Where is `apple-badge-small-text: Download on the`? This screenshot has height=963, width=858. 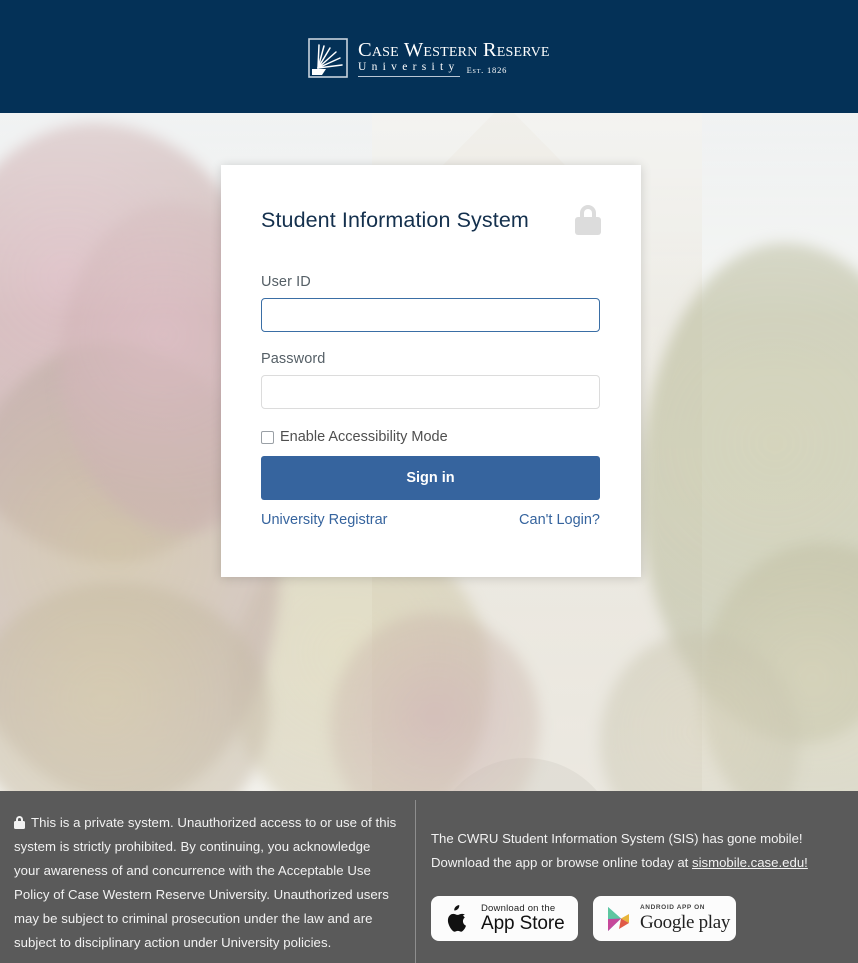 apple-badge-small-text: Download on the is located at coordinates (518, 908).